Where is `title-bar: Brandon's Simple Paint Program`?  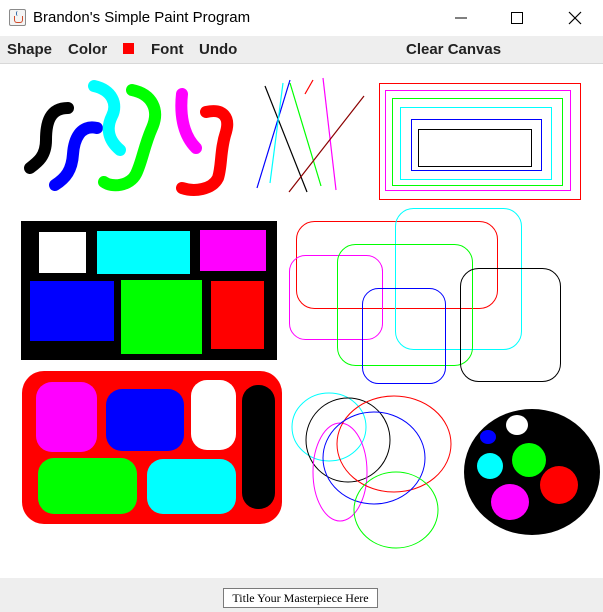
title-bar: Brandon's Simple Paint Program is located at coordinates (301, 18).